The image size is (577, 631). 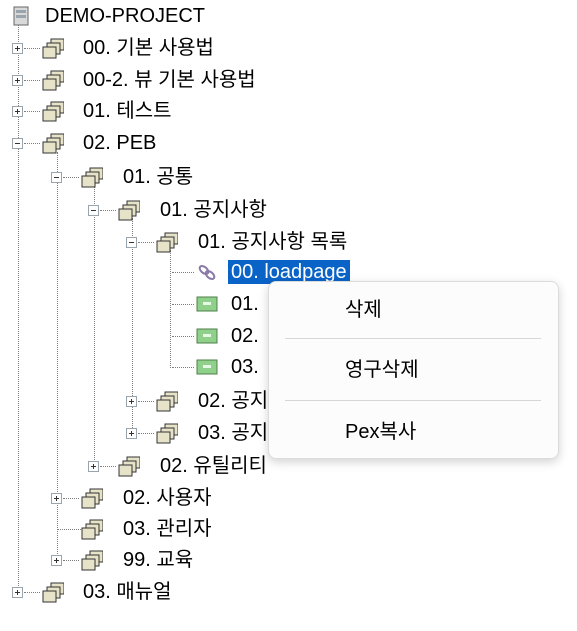 I want to click on tree-node-label: 01. 공통, so click(x=158, y=177).